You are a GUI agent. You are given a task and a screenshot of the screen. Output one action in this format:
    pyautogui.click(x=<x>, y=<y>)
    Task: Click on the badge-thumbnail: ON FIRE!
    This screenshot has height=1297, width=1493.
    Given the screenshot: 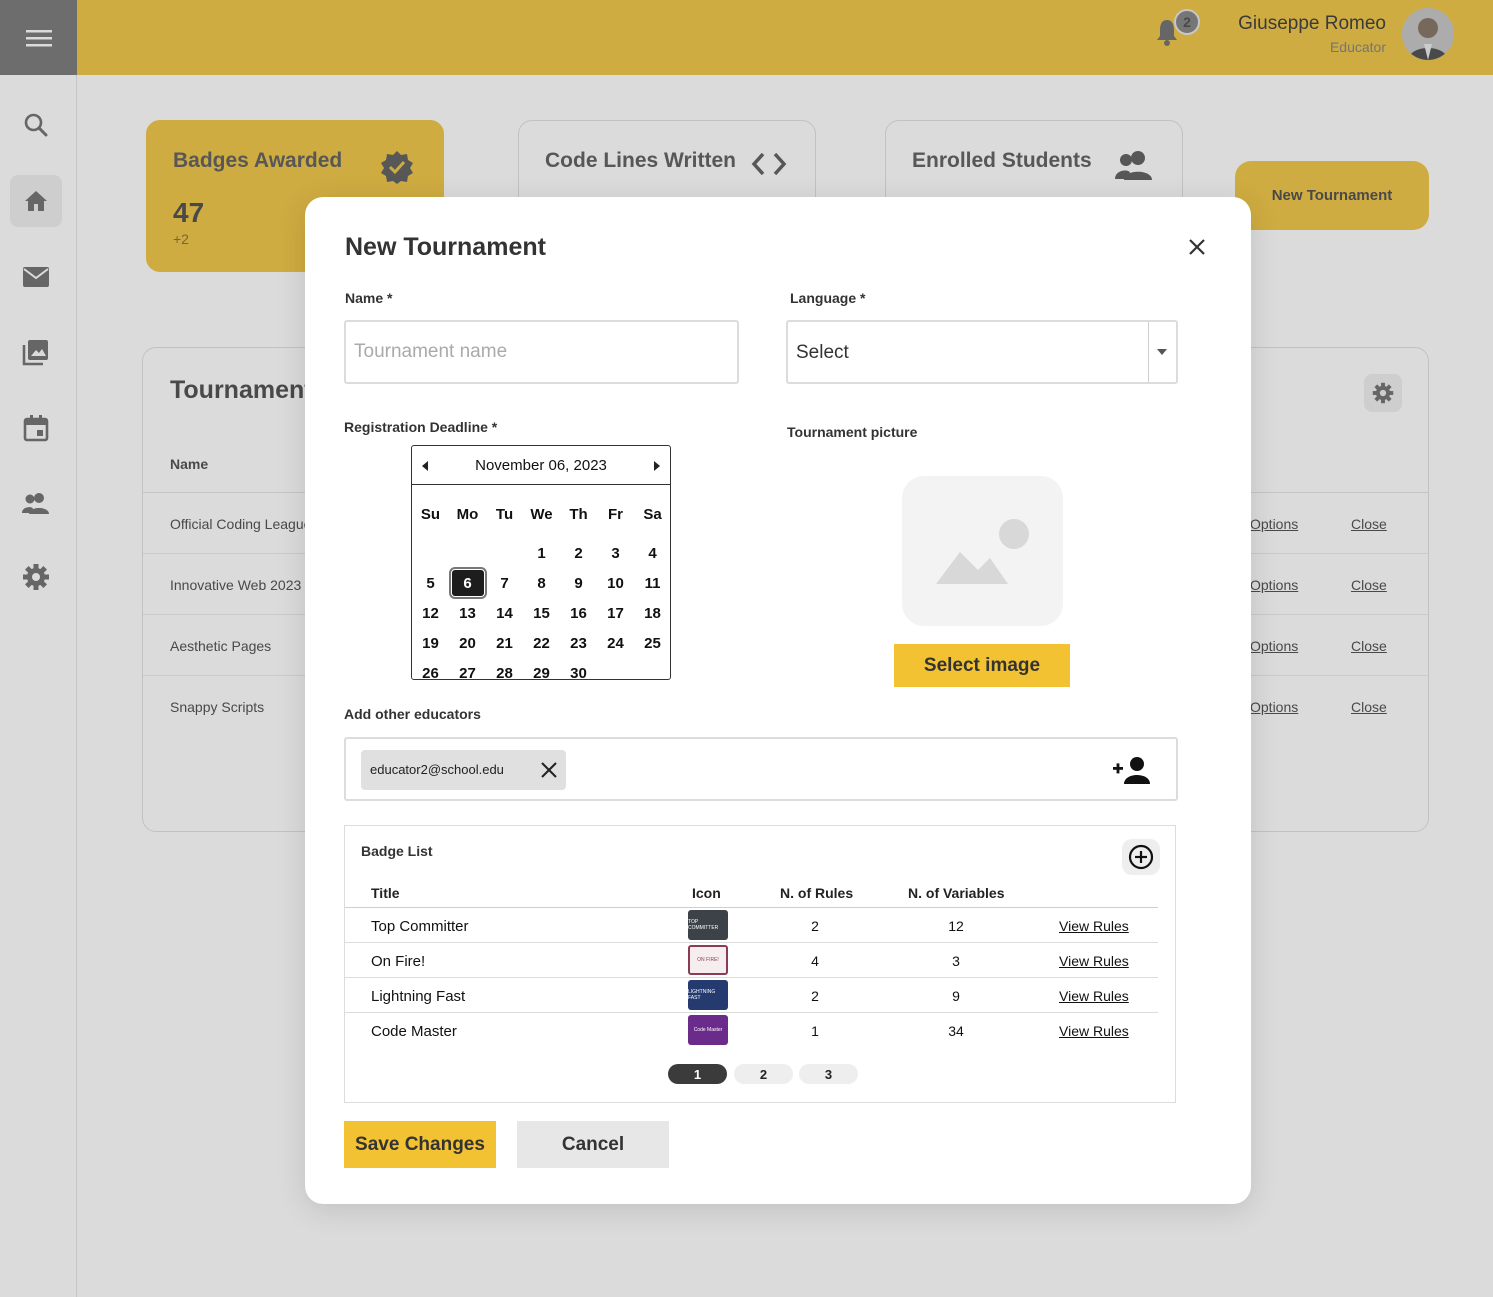 What is the action you would take?
    pyautogui.click(x=708, y=960)
    